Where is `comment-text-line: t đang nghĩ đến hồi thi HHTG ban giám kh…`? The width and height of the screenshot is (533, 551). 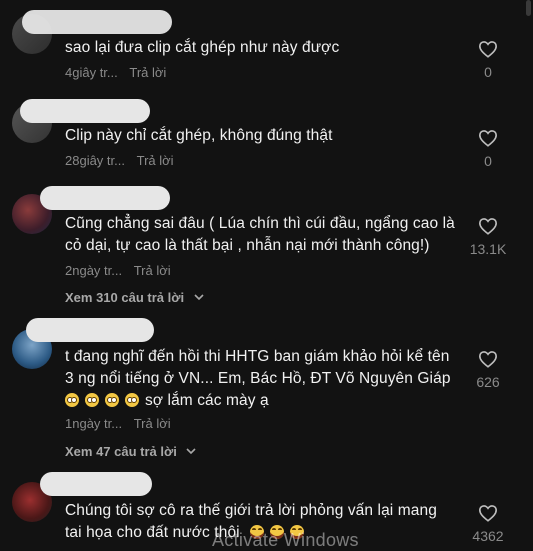 comment-text-line: t đang nghĩ đến hồi thi HHTG ban giám kh… is located at coordinates (257, 356).